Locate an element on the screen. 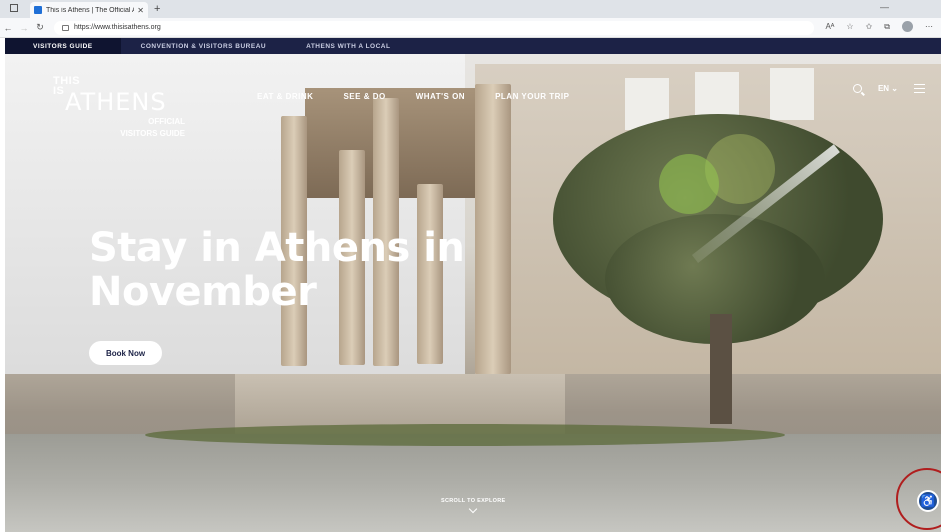  url-text: https://www.thisisathens.org is located at coordinates (117, 27).